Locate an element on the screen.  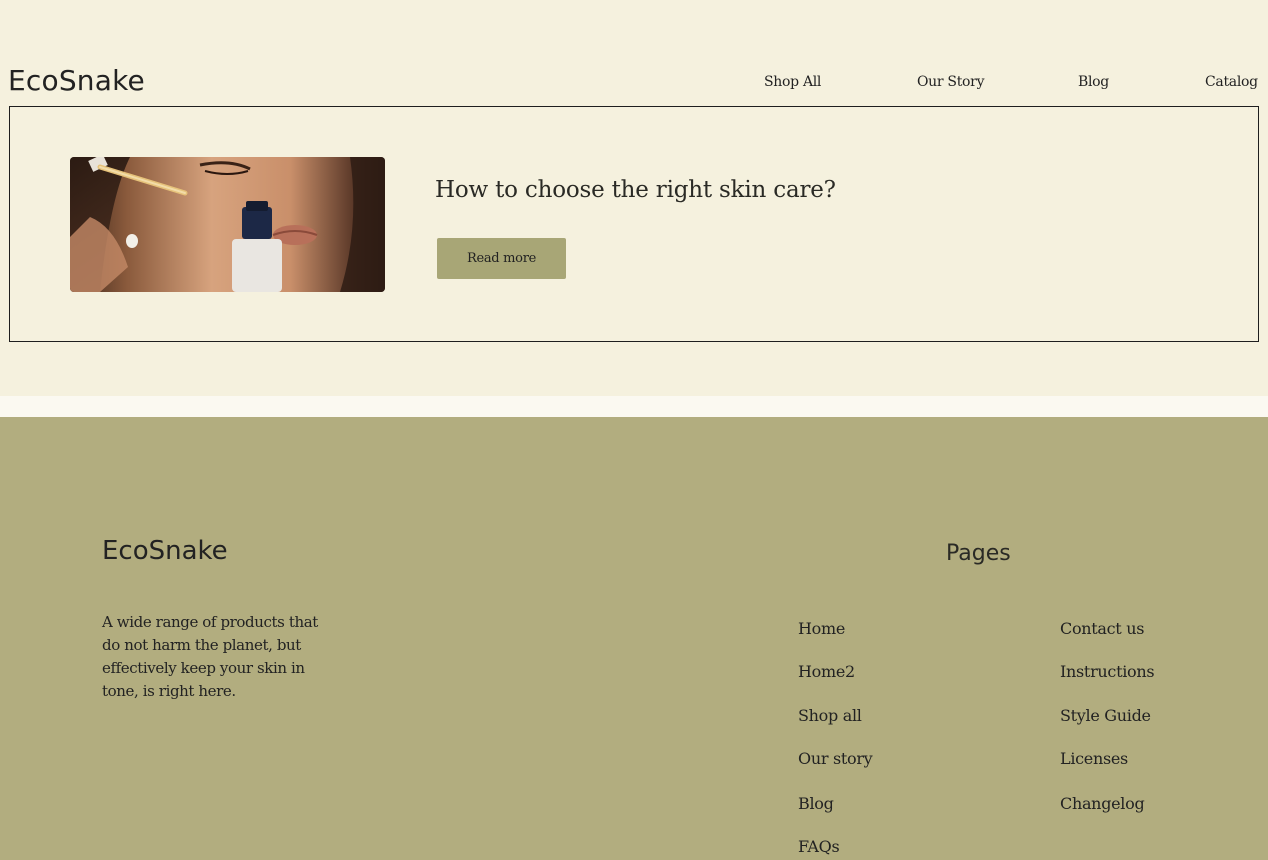
footer-link-home2: Home2 is located at coordinates (826, 671).